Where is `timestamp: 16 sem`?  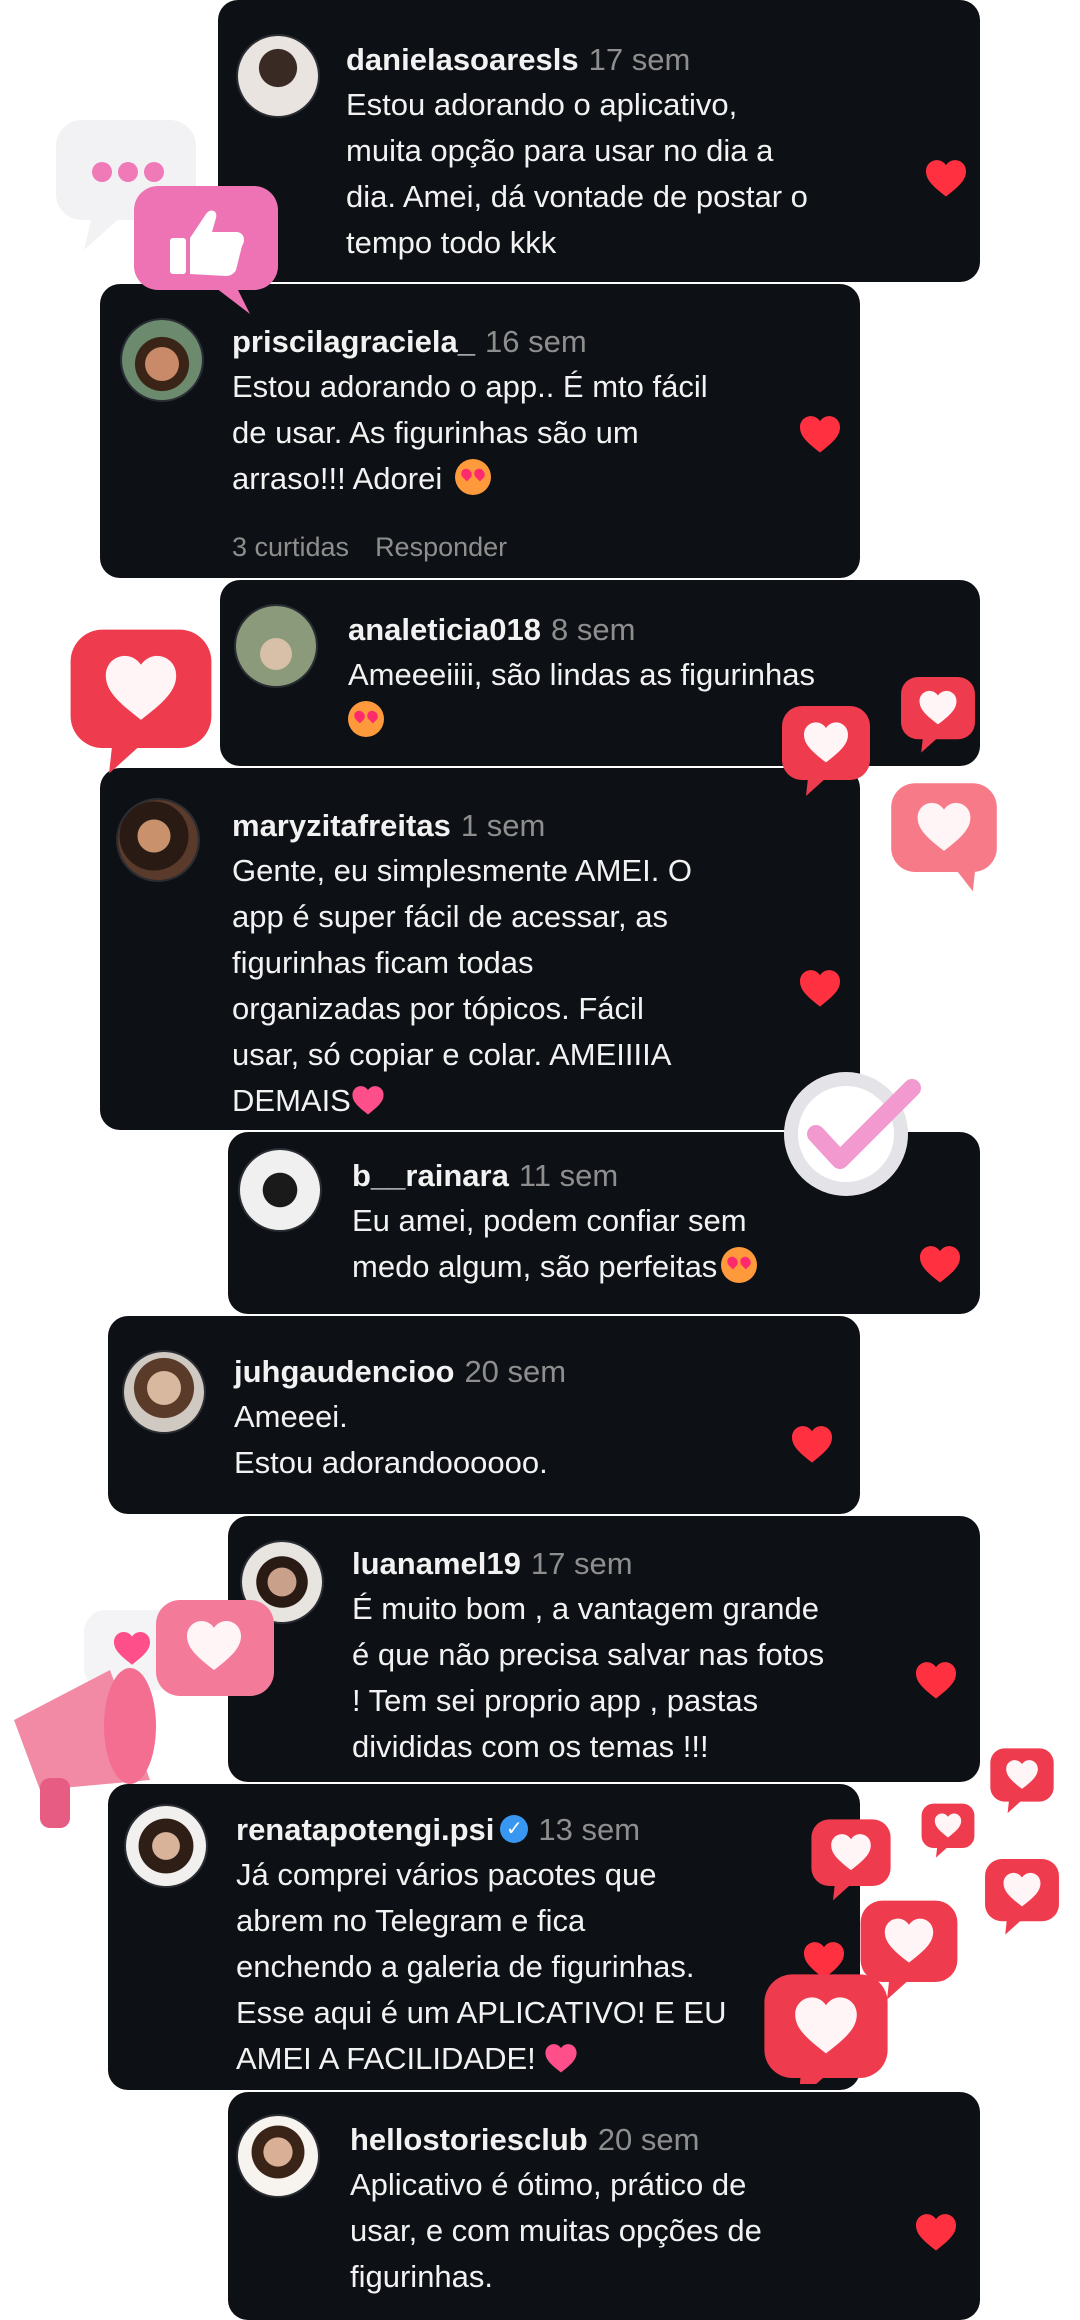
timestamp: 16 sem is located at coordinates (536, 341).